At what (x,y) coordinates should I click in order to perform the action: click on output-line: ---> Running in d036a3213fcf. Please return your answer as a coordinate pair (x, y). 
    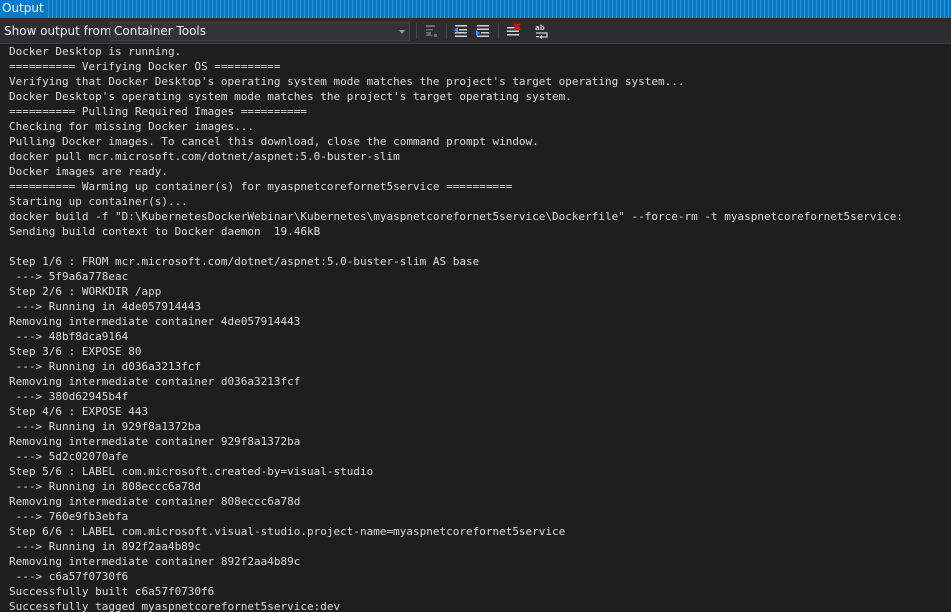
    Looking at the image, I should click on (105, 366).